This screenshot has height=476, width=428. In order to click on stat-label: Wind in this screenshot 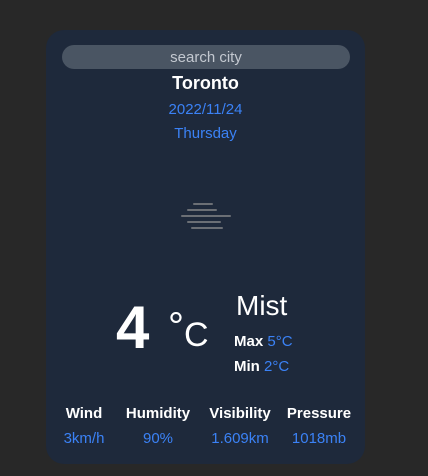, I will do `click(84, 413)`.